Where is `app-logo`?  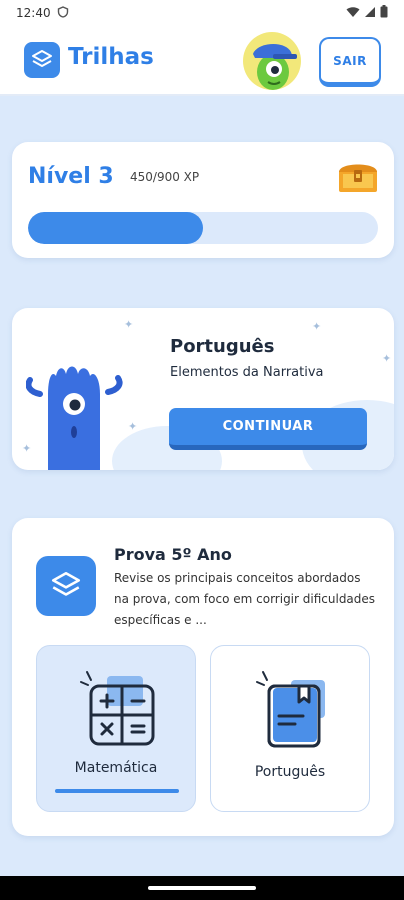
app-logo is located at coordinates (42, 60).